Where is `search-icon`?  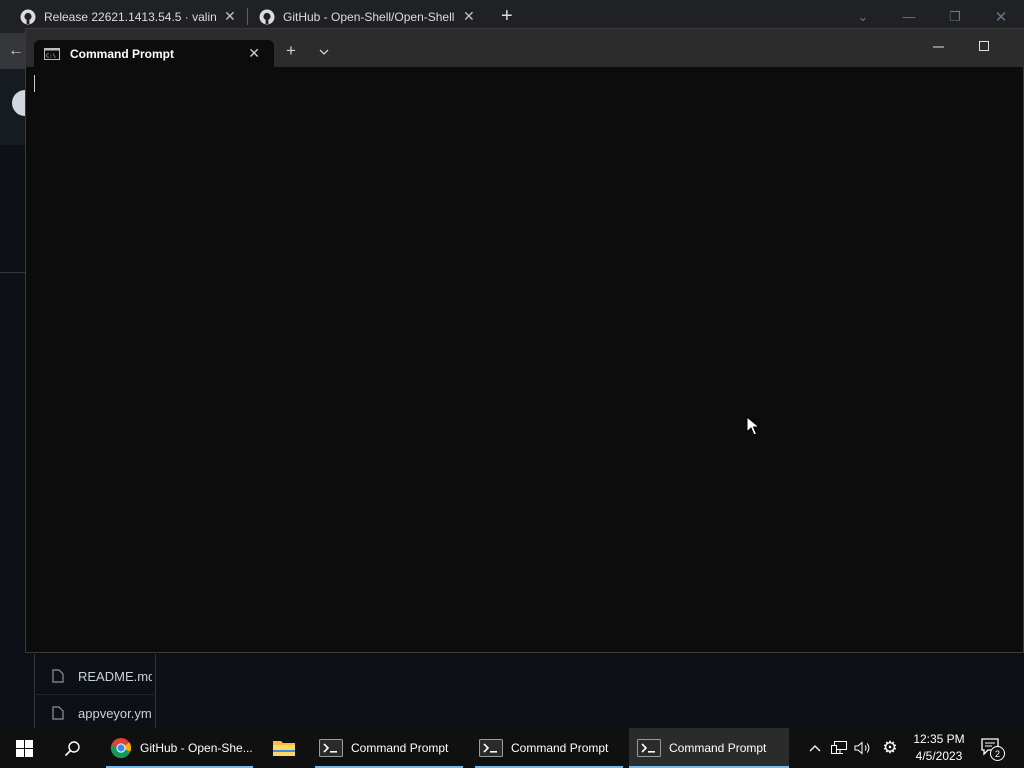 search-icon is located at coordinates (72, 748).